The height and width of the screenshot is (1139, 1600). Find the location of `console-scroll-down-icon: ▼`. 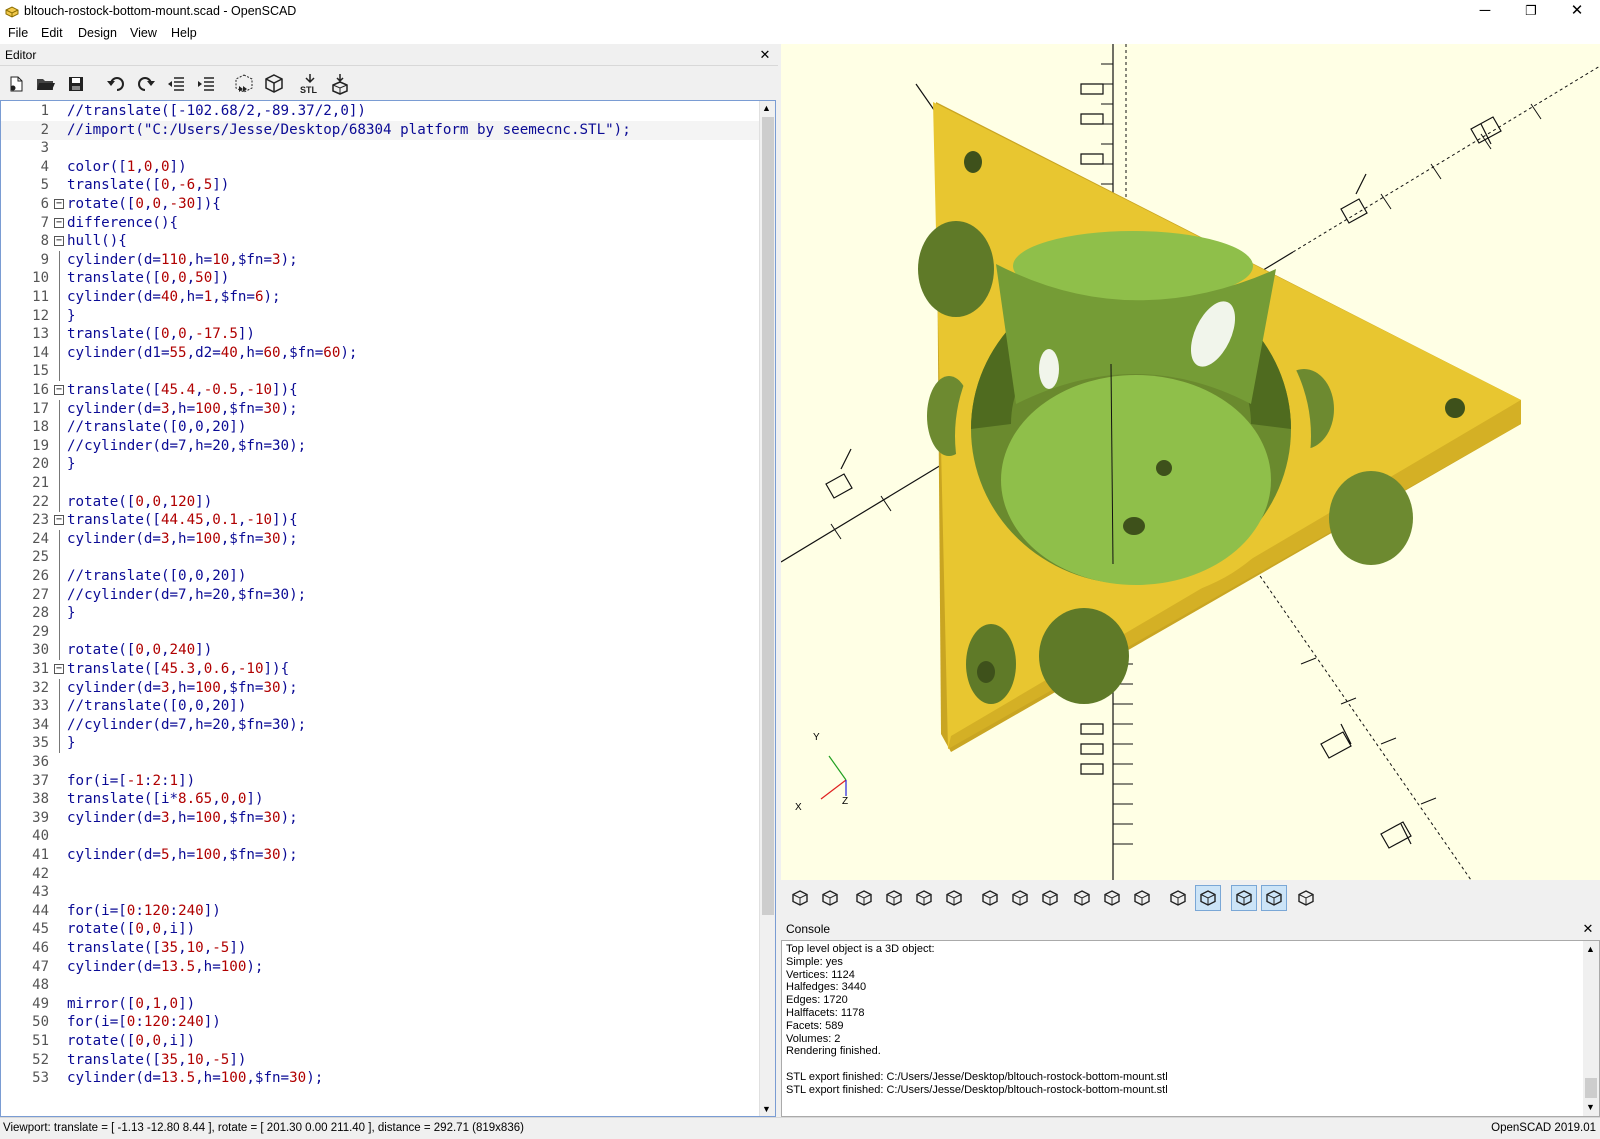

console-scroll-down-icon: ▼ is located at coordinates (1590, 1107).